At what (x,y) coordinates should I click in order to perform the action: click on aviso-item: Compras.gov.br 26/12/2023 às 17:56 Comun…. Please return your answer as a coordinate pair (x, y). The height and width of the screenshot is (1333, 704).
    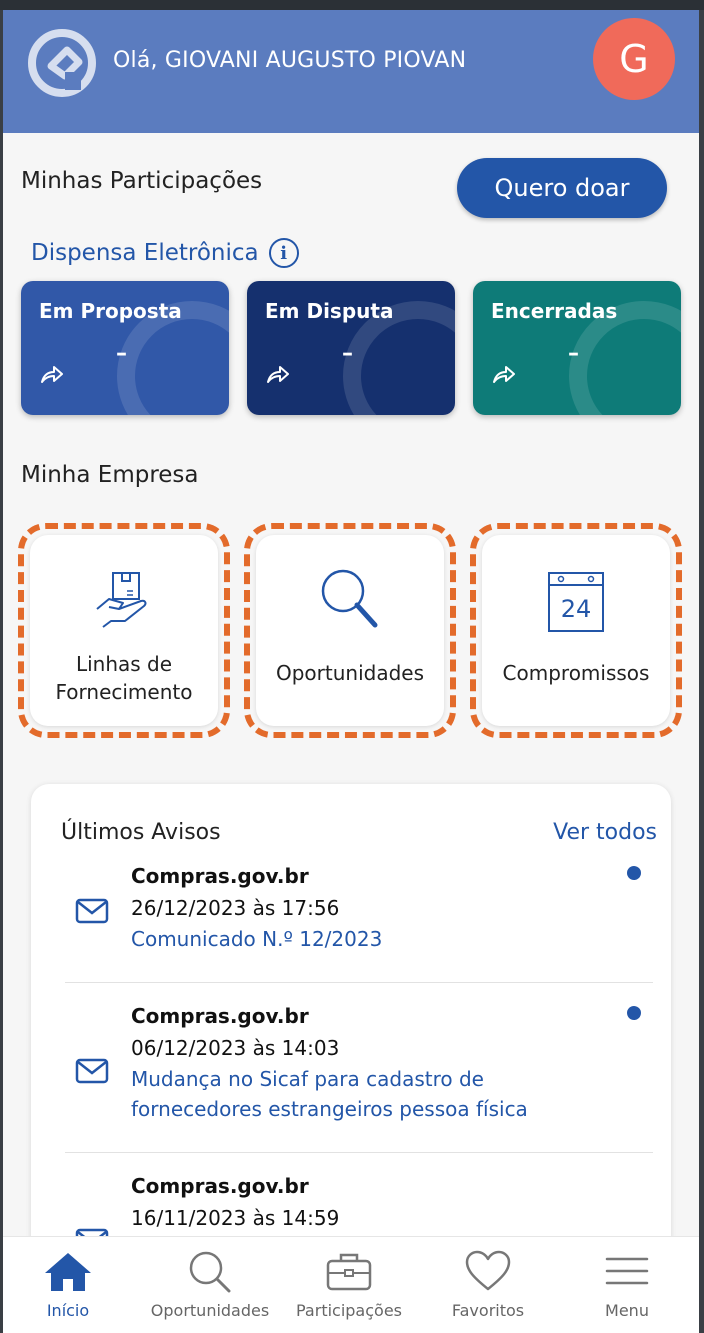
    Looking at the image, I should click on (364, 919).